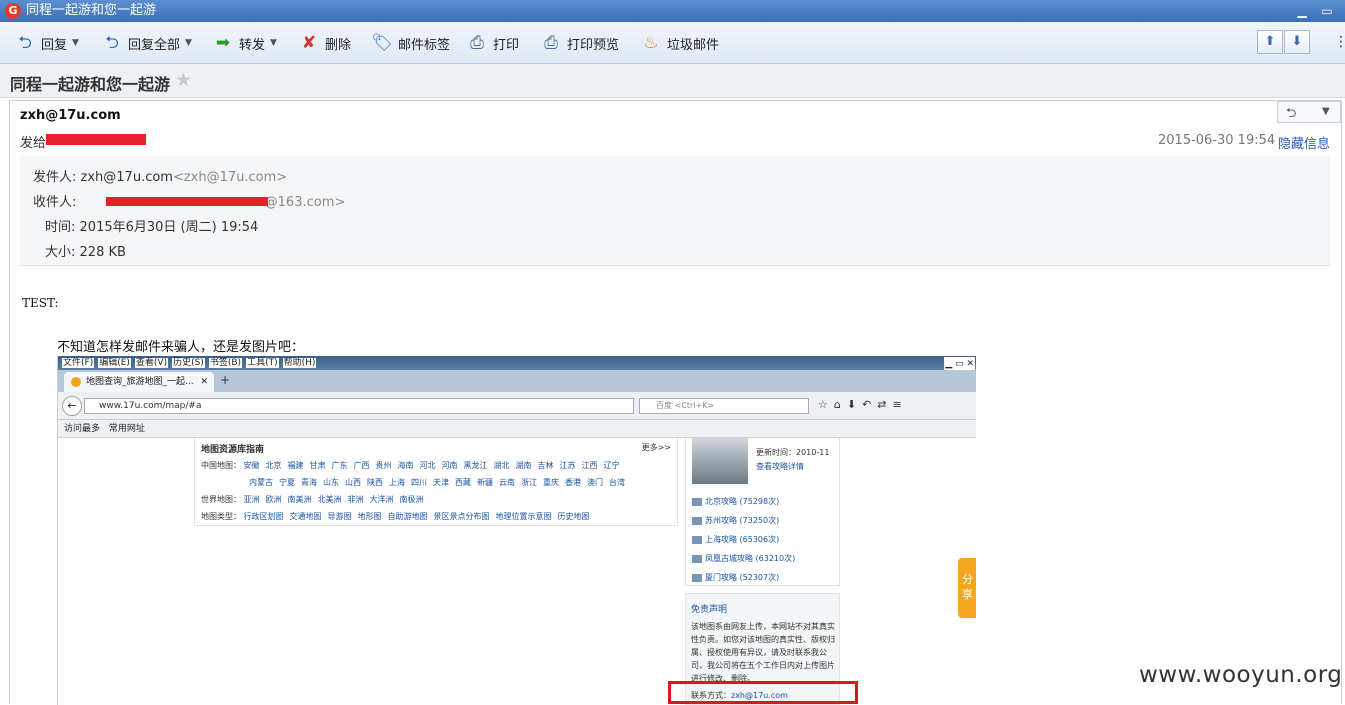 The image size is (1345, 705). Describe the element at coordinates (204, 382) in the screenshot. I see `close-icon: ✕` at that location.